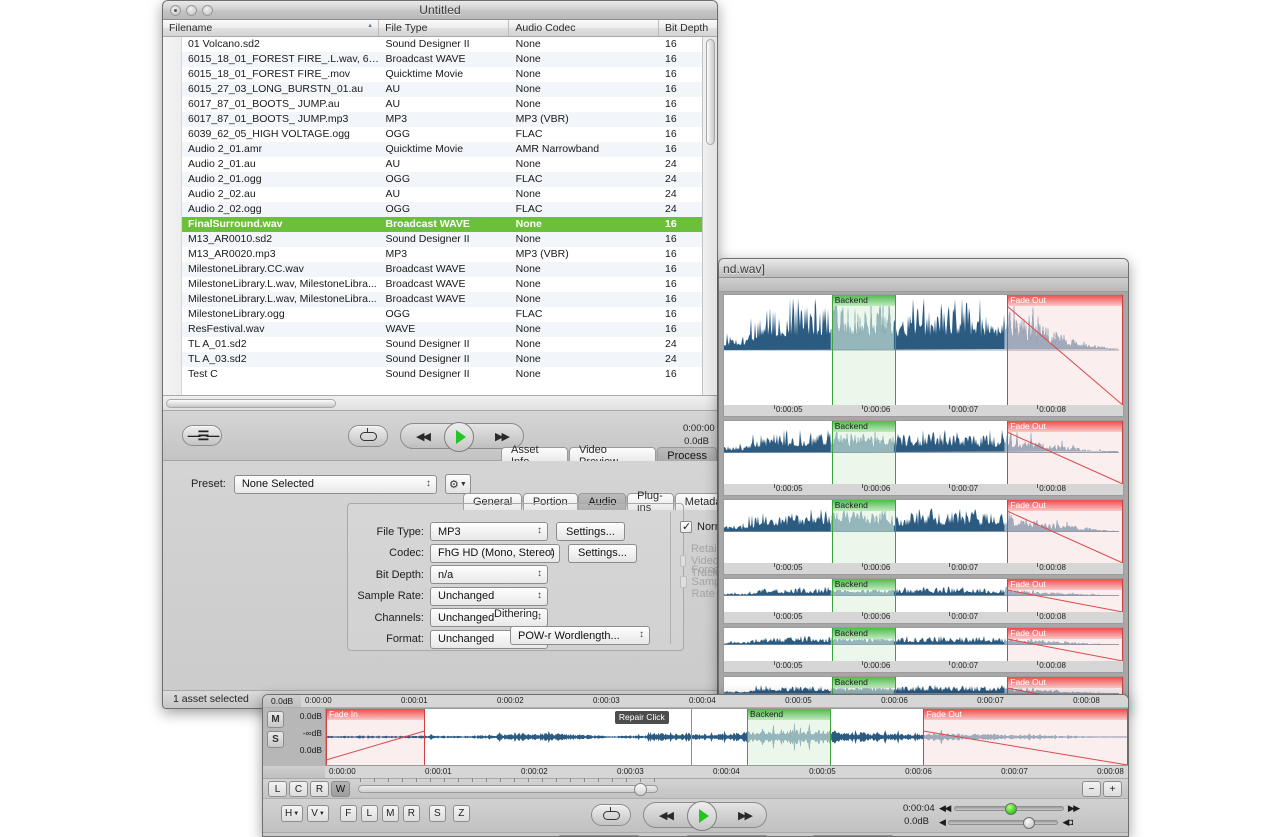 Image resolution: width=1280 pixels, height=837 pixels. Describe the element at coordinates (942, 822) in the screenshot. I see `volume-low-icon: ◀` at that location.